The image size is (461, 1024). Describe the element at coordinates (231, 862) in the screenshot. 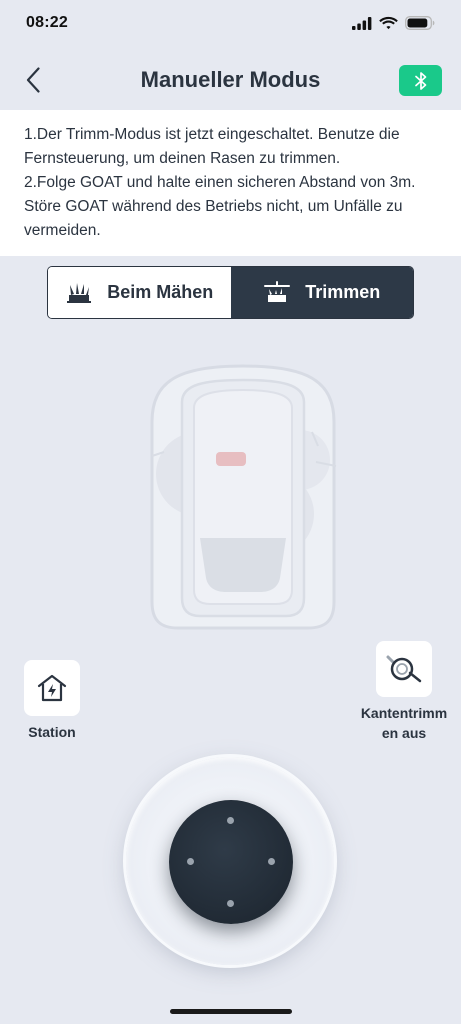

I see `joystick-knob` at that location.